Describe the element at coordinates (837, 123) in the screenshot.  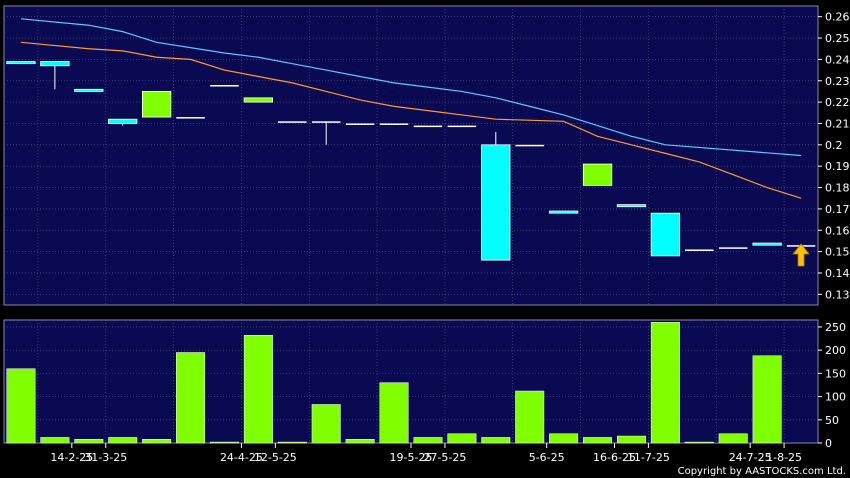
I see `price-tick-label: 0.21` at that location.